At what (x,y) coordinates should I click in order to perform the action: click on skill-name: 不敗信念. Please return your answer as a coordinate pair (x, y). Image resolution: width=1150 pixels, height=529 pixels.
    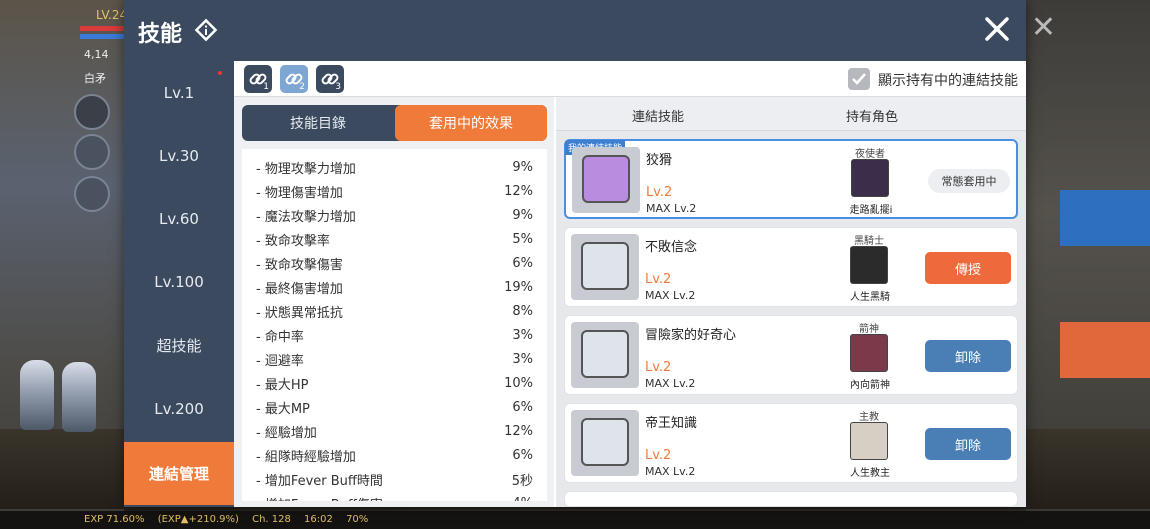
    Looking at the image, I should click on (671, 247).